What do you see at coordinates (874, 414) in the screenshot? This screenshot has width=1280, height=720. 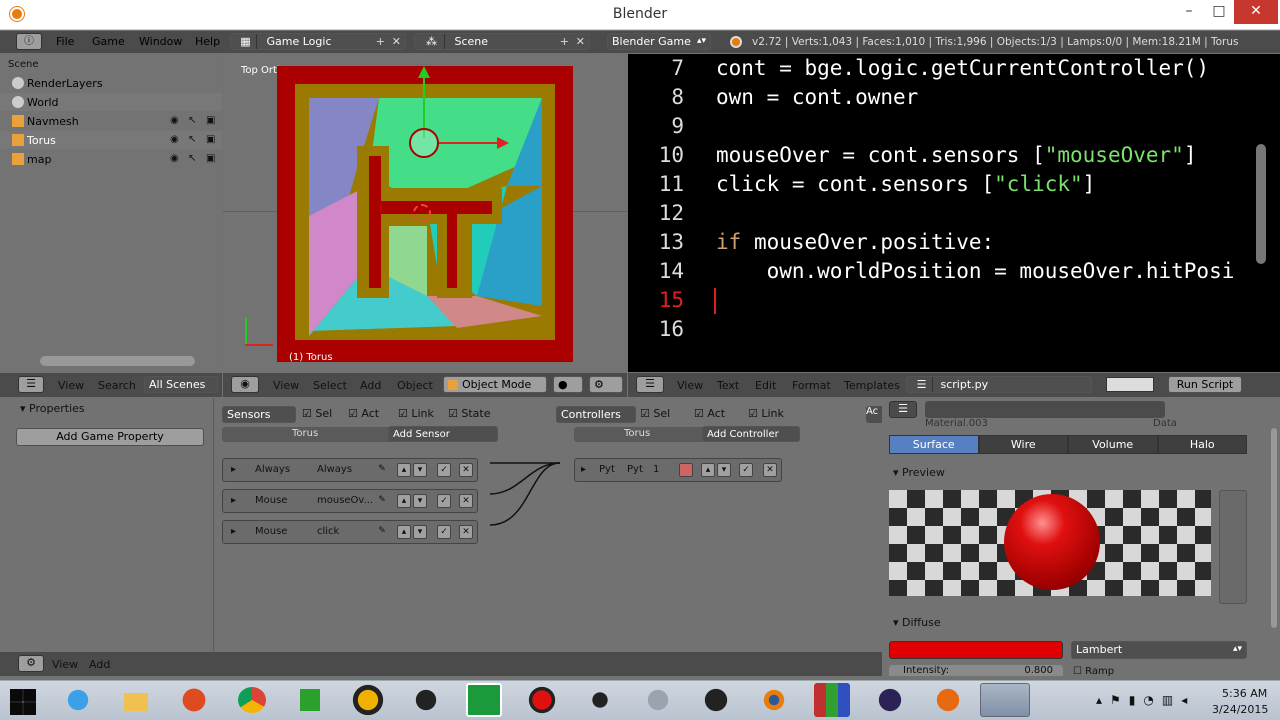 I see `actuators-select: Ac` at bounding box center [874, 414].